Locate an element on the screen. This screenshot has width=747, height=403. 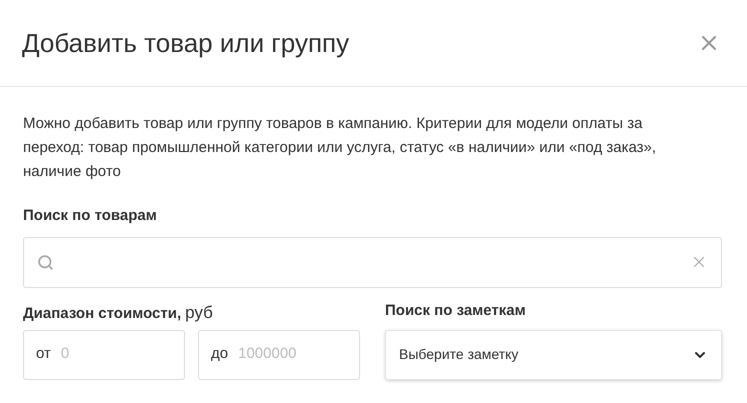
placeholder-text: 1000000 is located at coordinates (267, 354).